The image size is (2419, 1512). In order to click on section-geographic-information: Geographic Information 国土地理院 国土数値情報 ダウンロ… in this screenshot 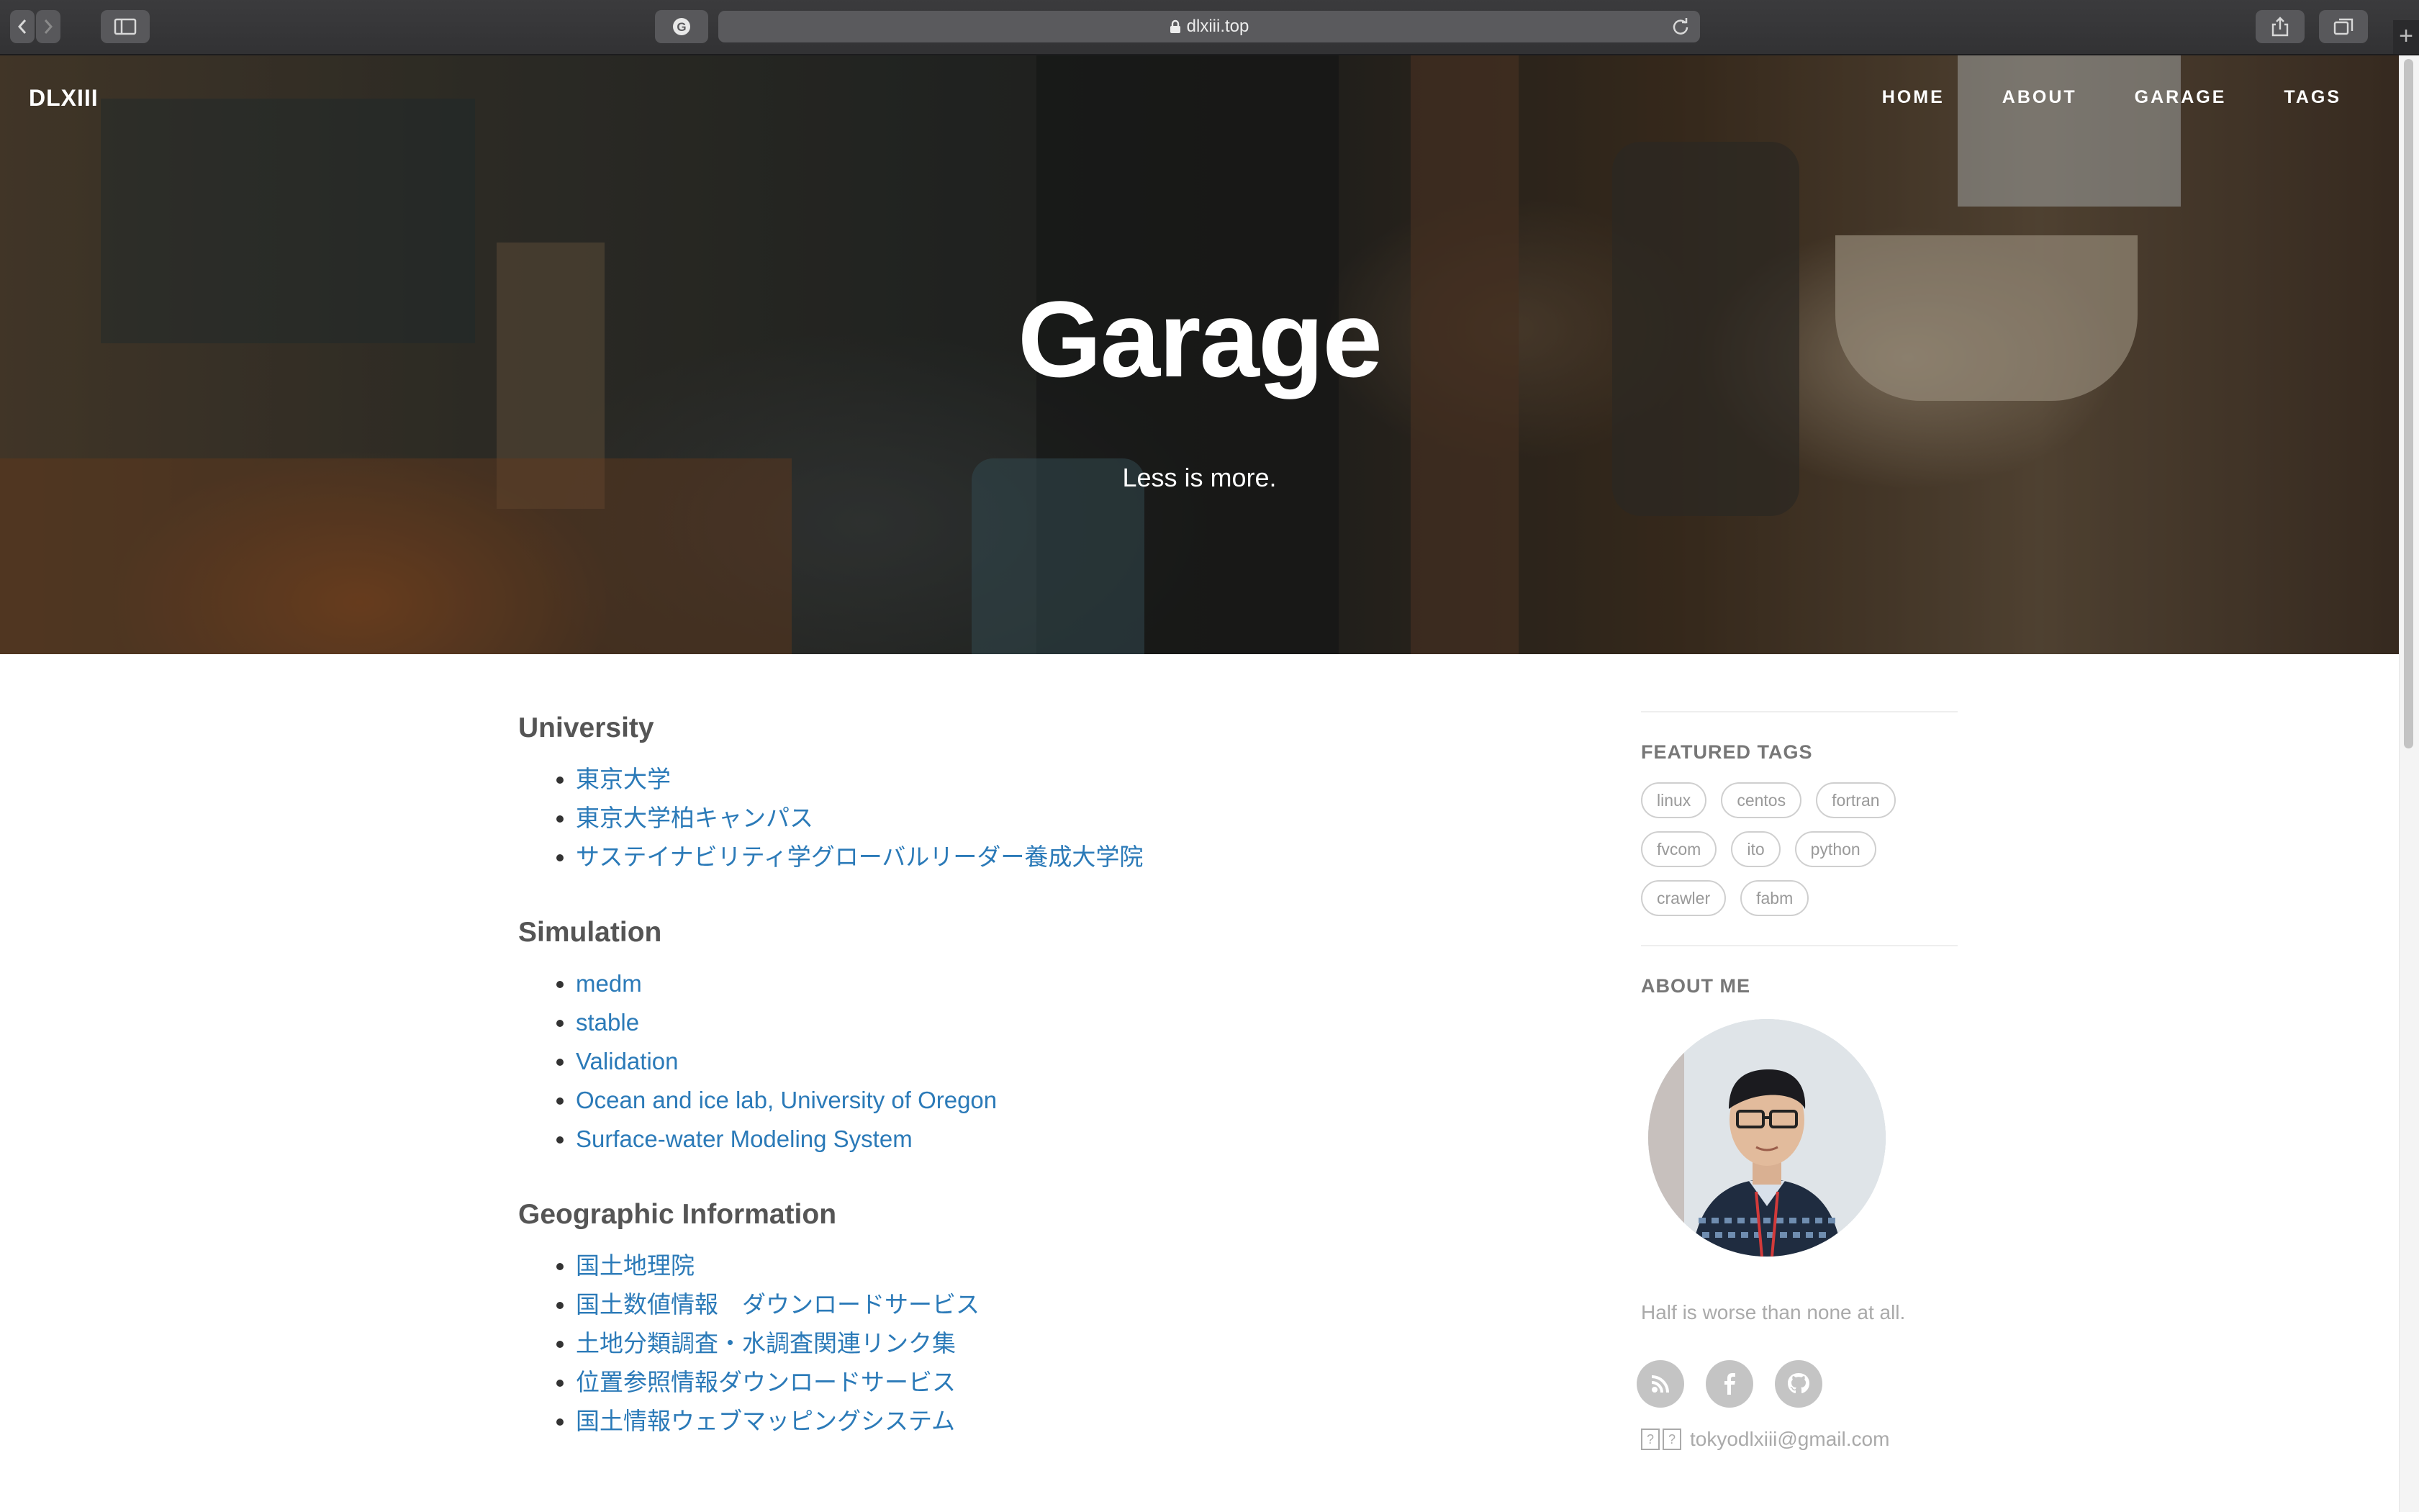, I will do `click(986, 1320)`.